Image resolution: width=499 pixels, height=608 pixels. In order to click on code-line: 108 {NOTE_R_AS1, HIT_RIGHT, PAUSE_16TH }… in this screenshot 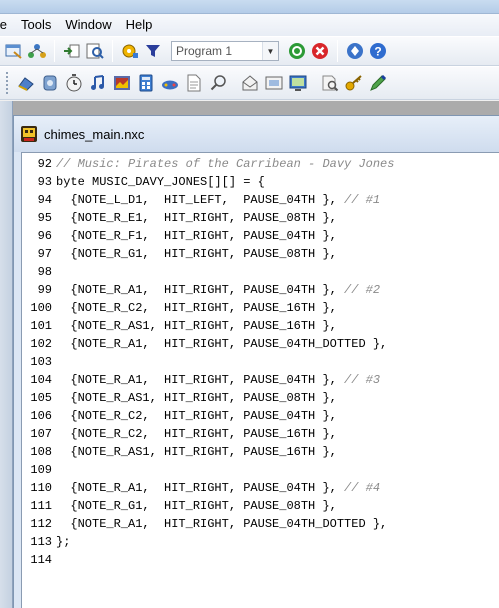, I will do `click(260, 452)`.